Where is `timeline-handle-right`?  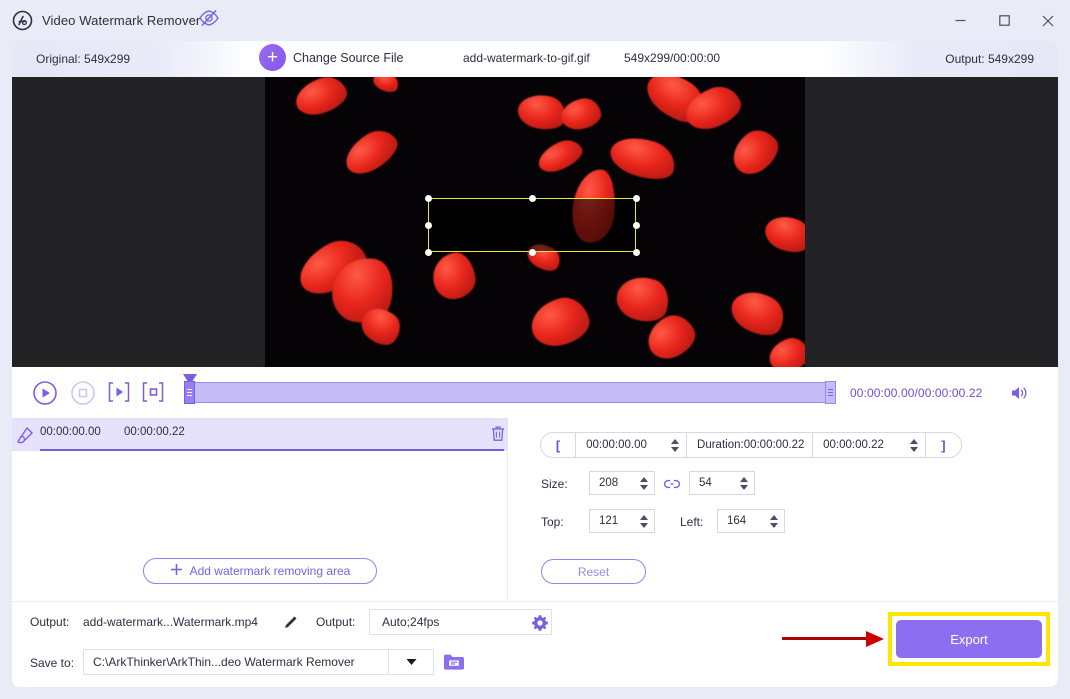 timeline-handle-right is located at coordinates (830, 392).